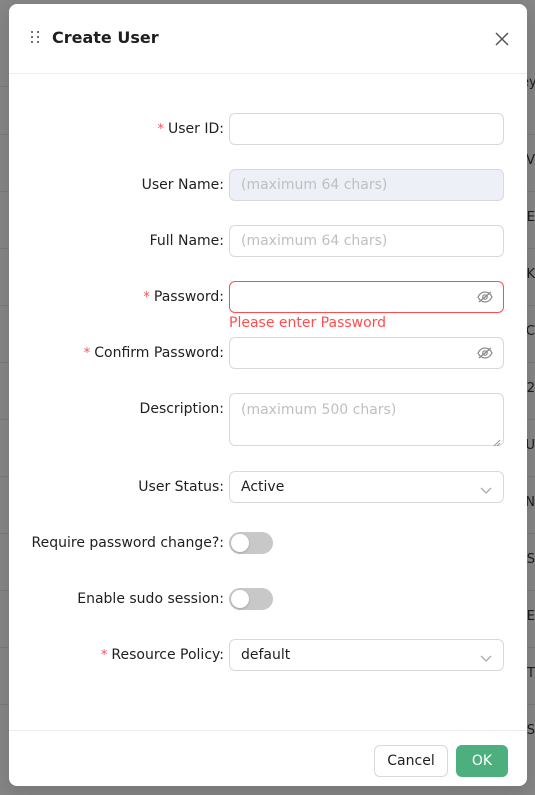 The image size is (535, 795). I want to click on full-name-input: (maximum 64 chars), so click(366, 241).